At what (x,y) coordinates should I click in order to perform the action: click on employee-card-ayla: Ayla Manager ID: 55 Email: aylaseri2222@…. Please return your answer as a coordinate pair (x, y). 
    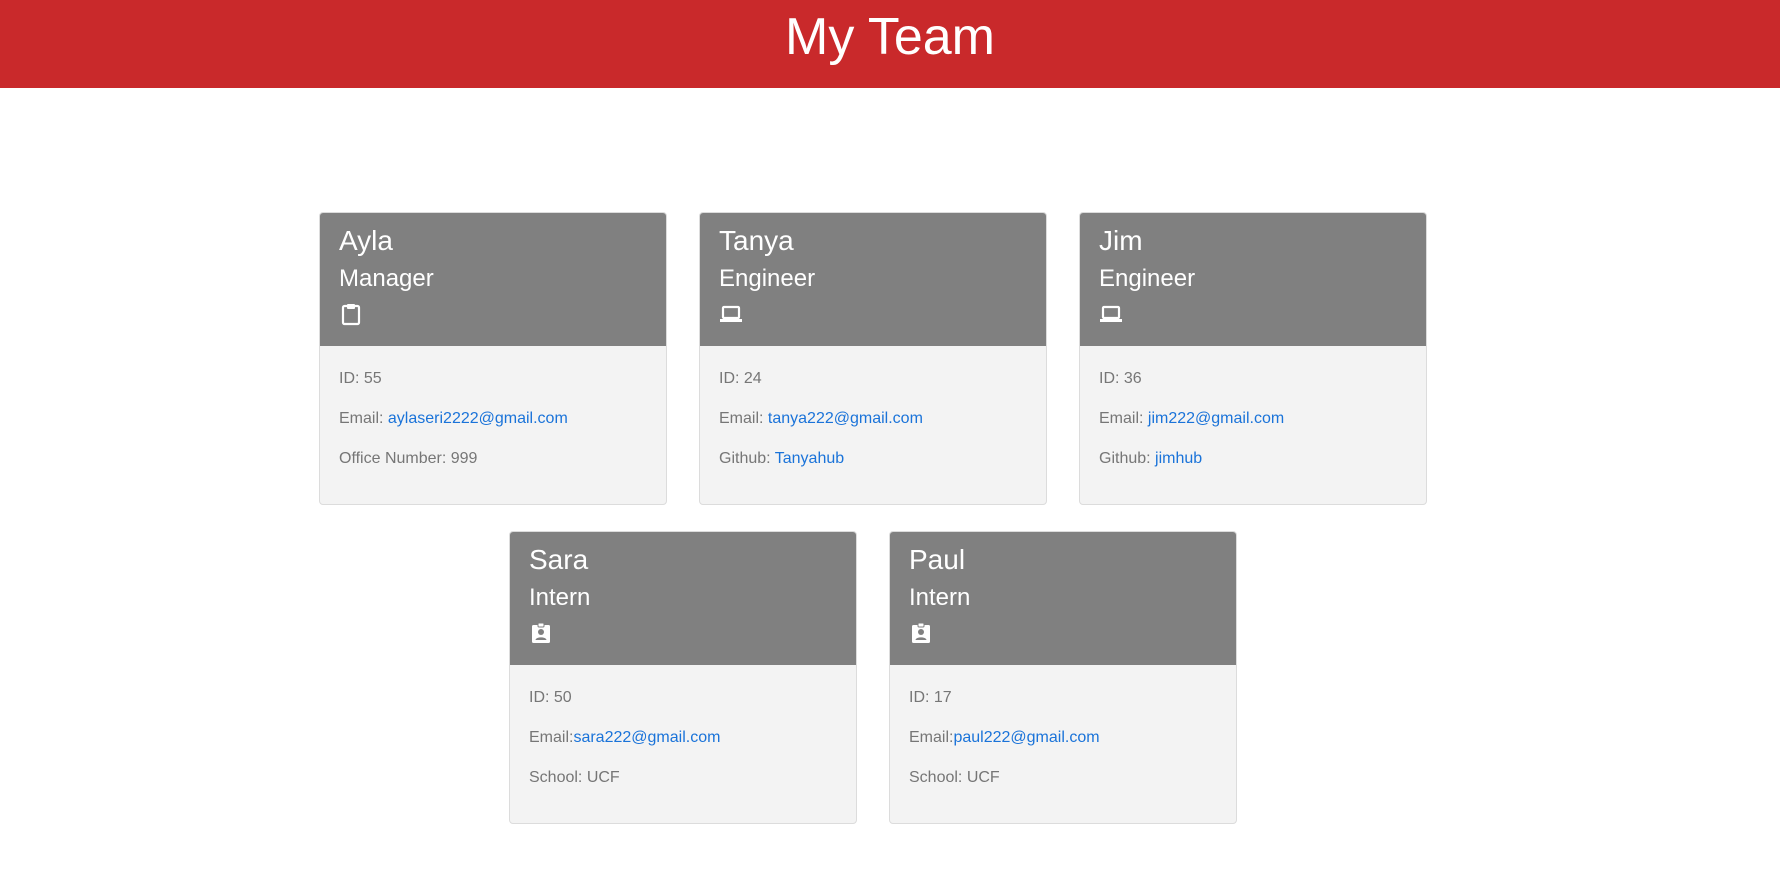
    Looking at the image, I should click on (493, 358).